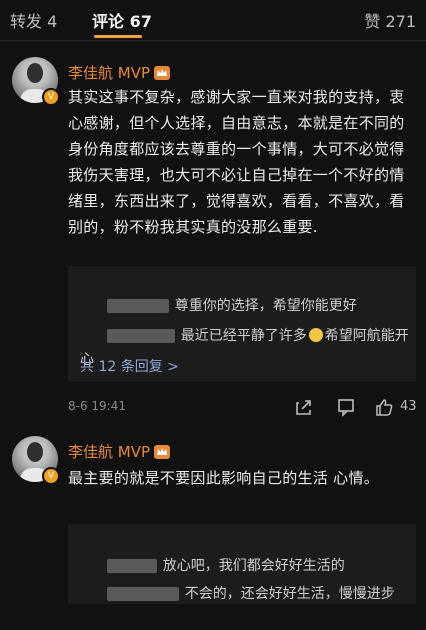  What do you see at coordinates (408, 406) in the screenshot?
I see `like-count: 43` at bounding box center [408, 406].